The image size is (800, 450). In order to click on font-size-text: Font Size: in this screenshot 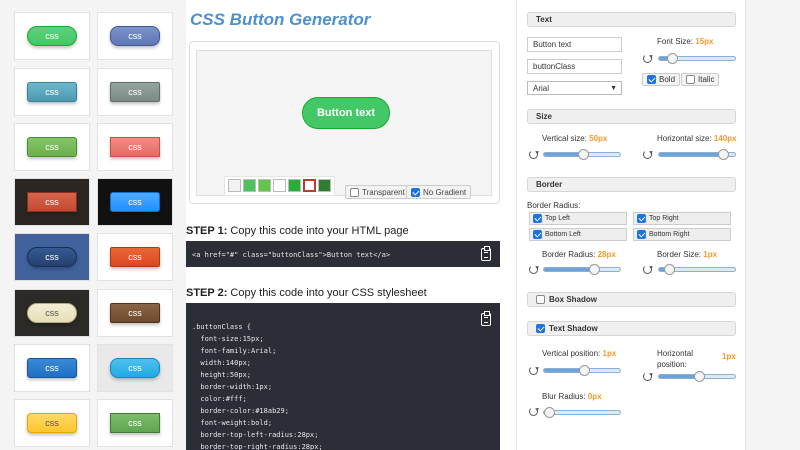, I will do `click(675, 41)`.